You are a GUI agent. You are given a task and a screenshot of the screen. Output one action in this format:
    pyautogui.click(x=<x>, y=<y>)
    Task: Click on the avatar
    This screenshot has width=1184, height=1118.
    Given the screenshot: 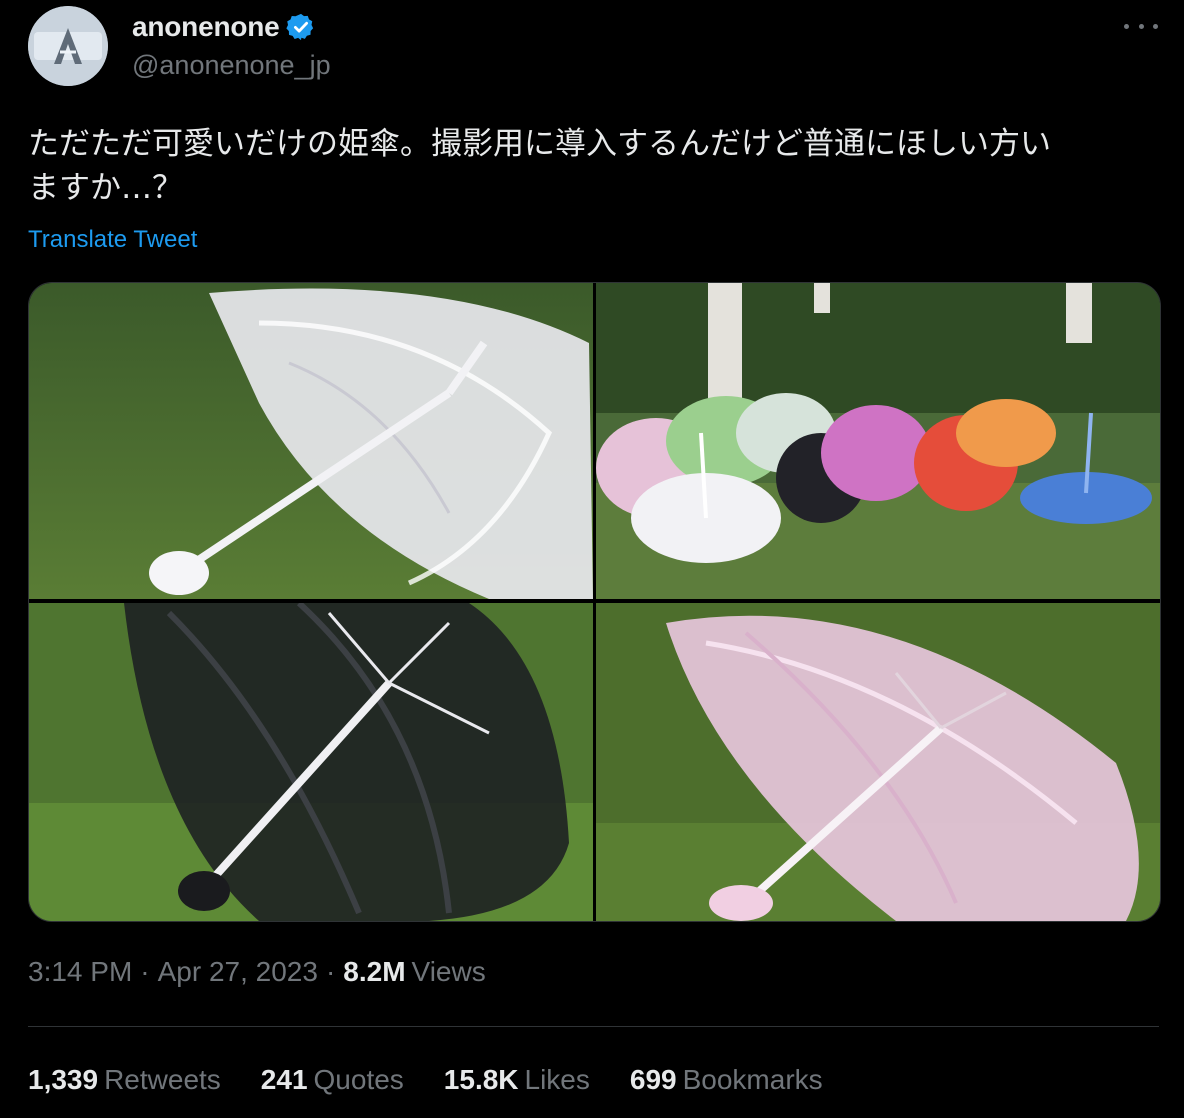 What is the action you would take?
    pyautogui.click(x=68, y=46)
    